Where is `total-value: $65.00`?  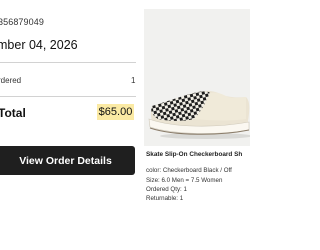
total-value: $65.00 is located at coordinates (115, 112).